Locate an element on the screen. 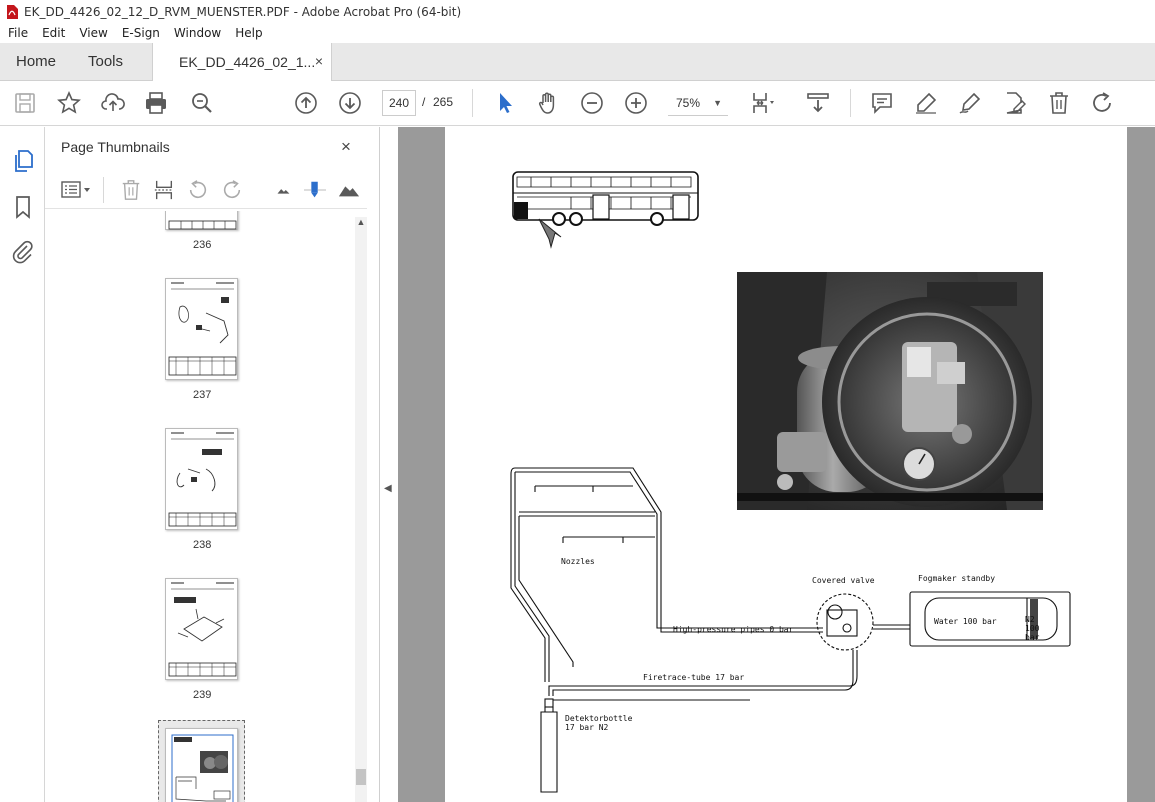  page-thumbnails-icon is located at coordinates (23, 161).